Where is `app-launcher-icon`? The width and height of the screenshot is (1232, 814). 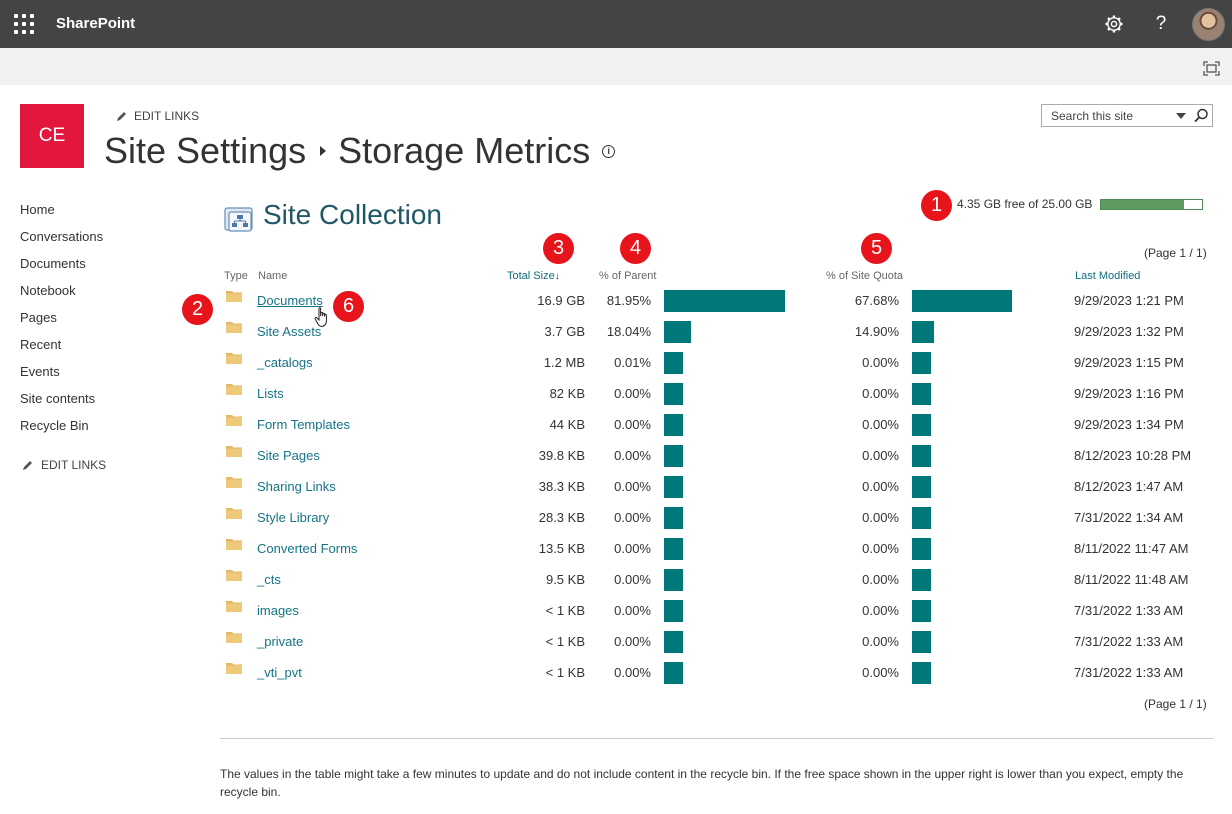
app-launcher-icon is located at coordinates (24, 24).